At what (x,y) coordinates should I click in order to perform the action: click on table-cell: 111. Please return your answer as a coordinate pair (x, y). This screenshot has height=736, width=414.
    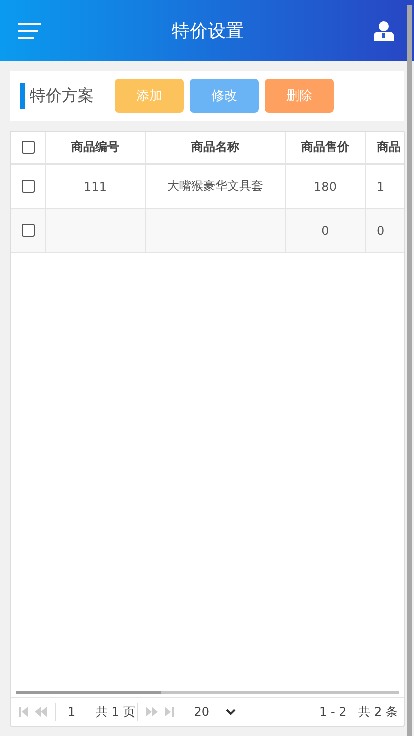
    Looking at the image, I should click on (95, 187).